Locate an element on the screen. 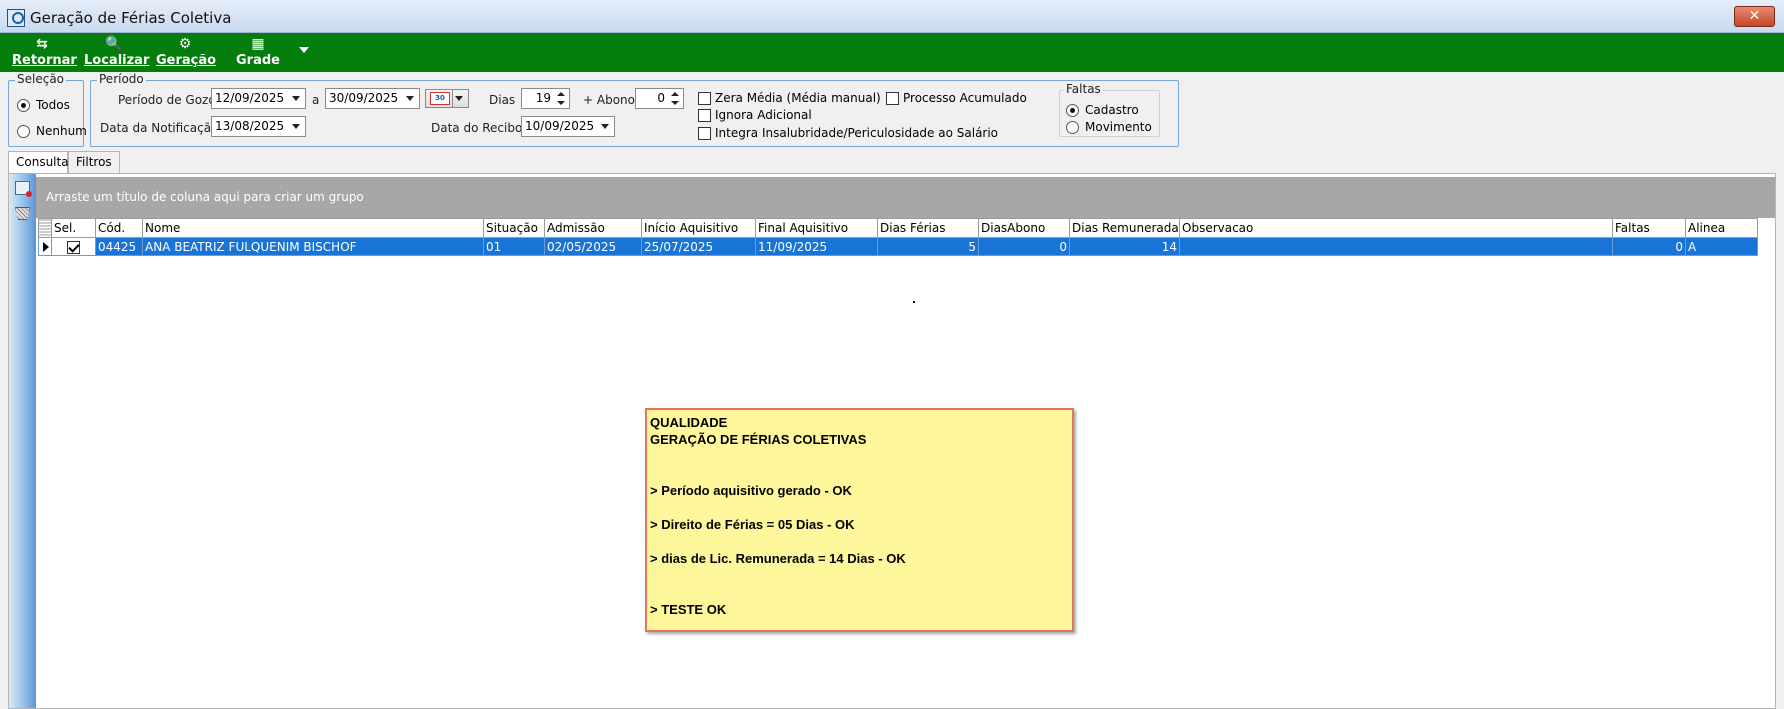 This screenshot has height=709, width=1784. header-alinea: Alinea is located at coordinates (1721, 228).